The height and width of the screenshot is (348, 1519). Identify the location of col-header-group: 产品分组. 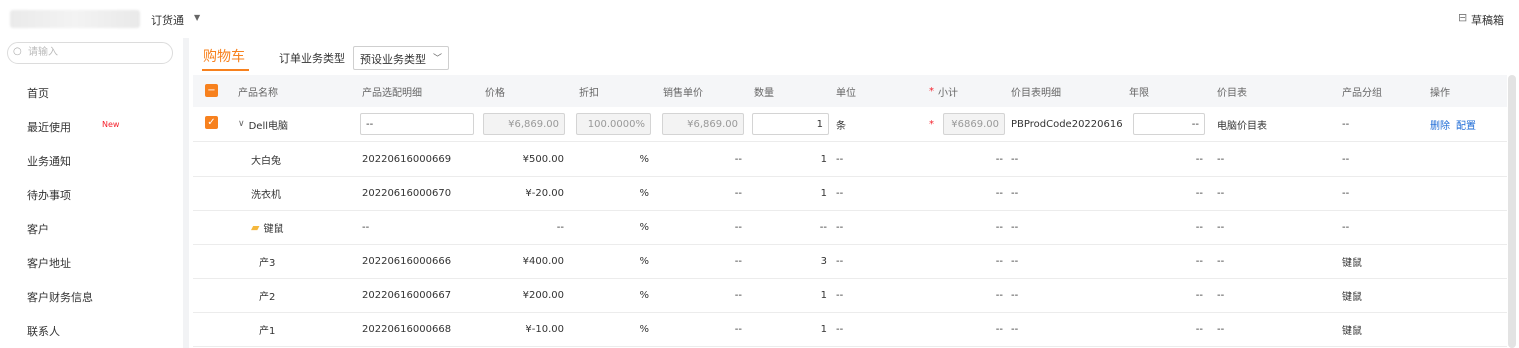
(1362, 93).